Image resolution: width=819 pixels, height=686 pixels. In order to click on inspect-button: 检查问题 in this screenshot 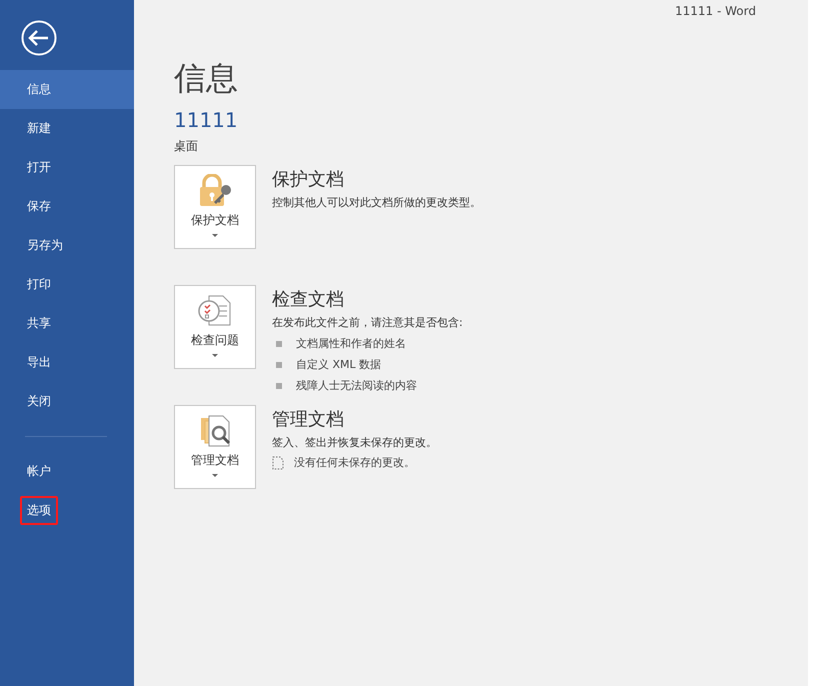, I will do `click(215, 327)`.